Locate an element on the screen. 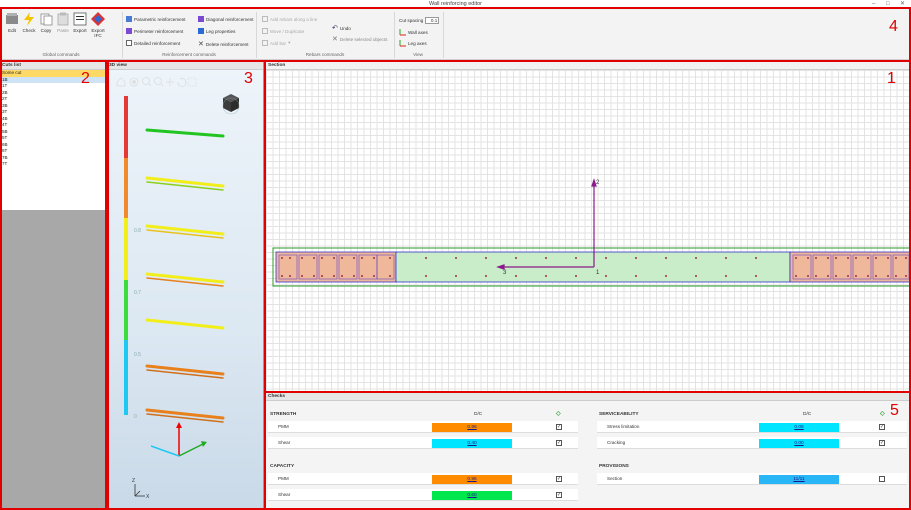  add-bar-label: Add bar is located at coordinates (278, 43).